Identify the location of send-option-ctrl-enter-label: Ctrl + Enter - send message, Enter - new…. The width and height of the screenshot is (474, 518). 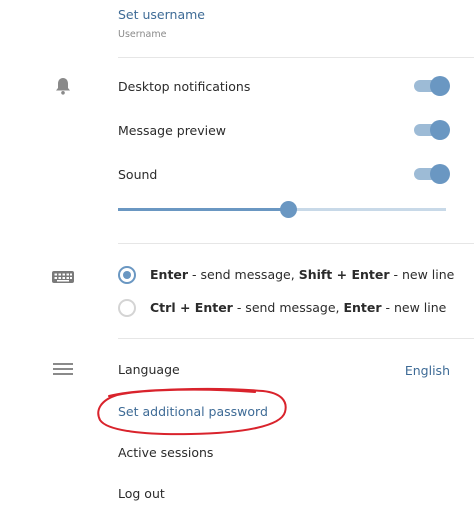
(298, 307).